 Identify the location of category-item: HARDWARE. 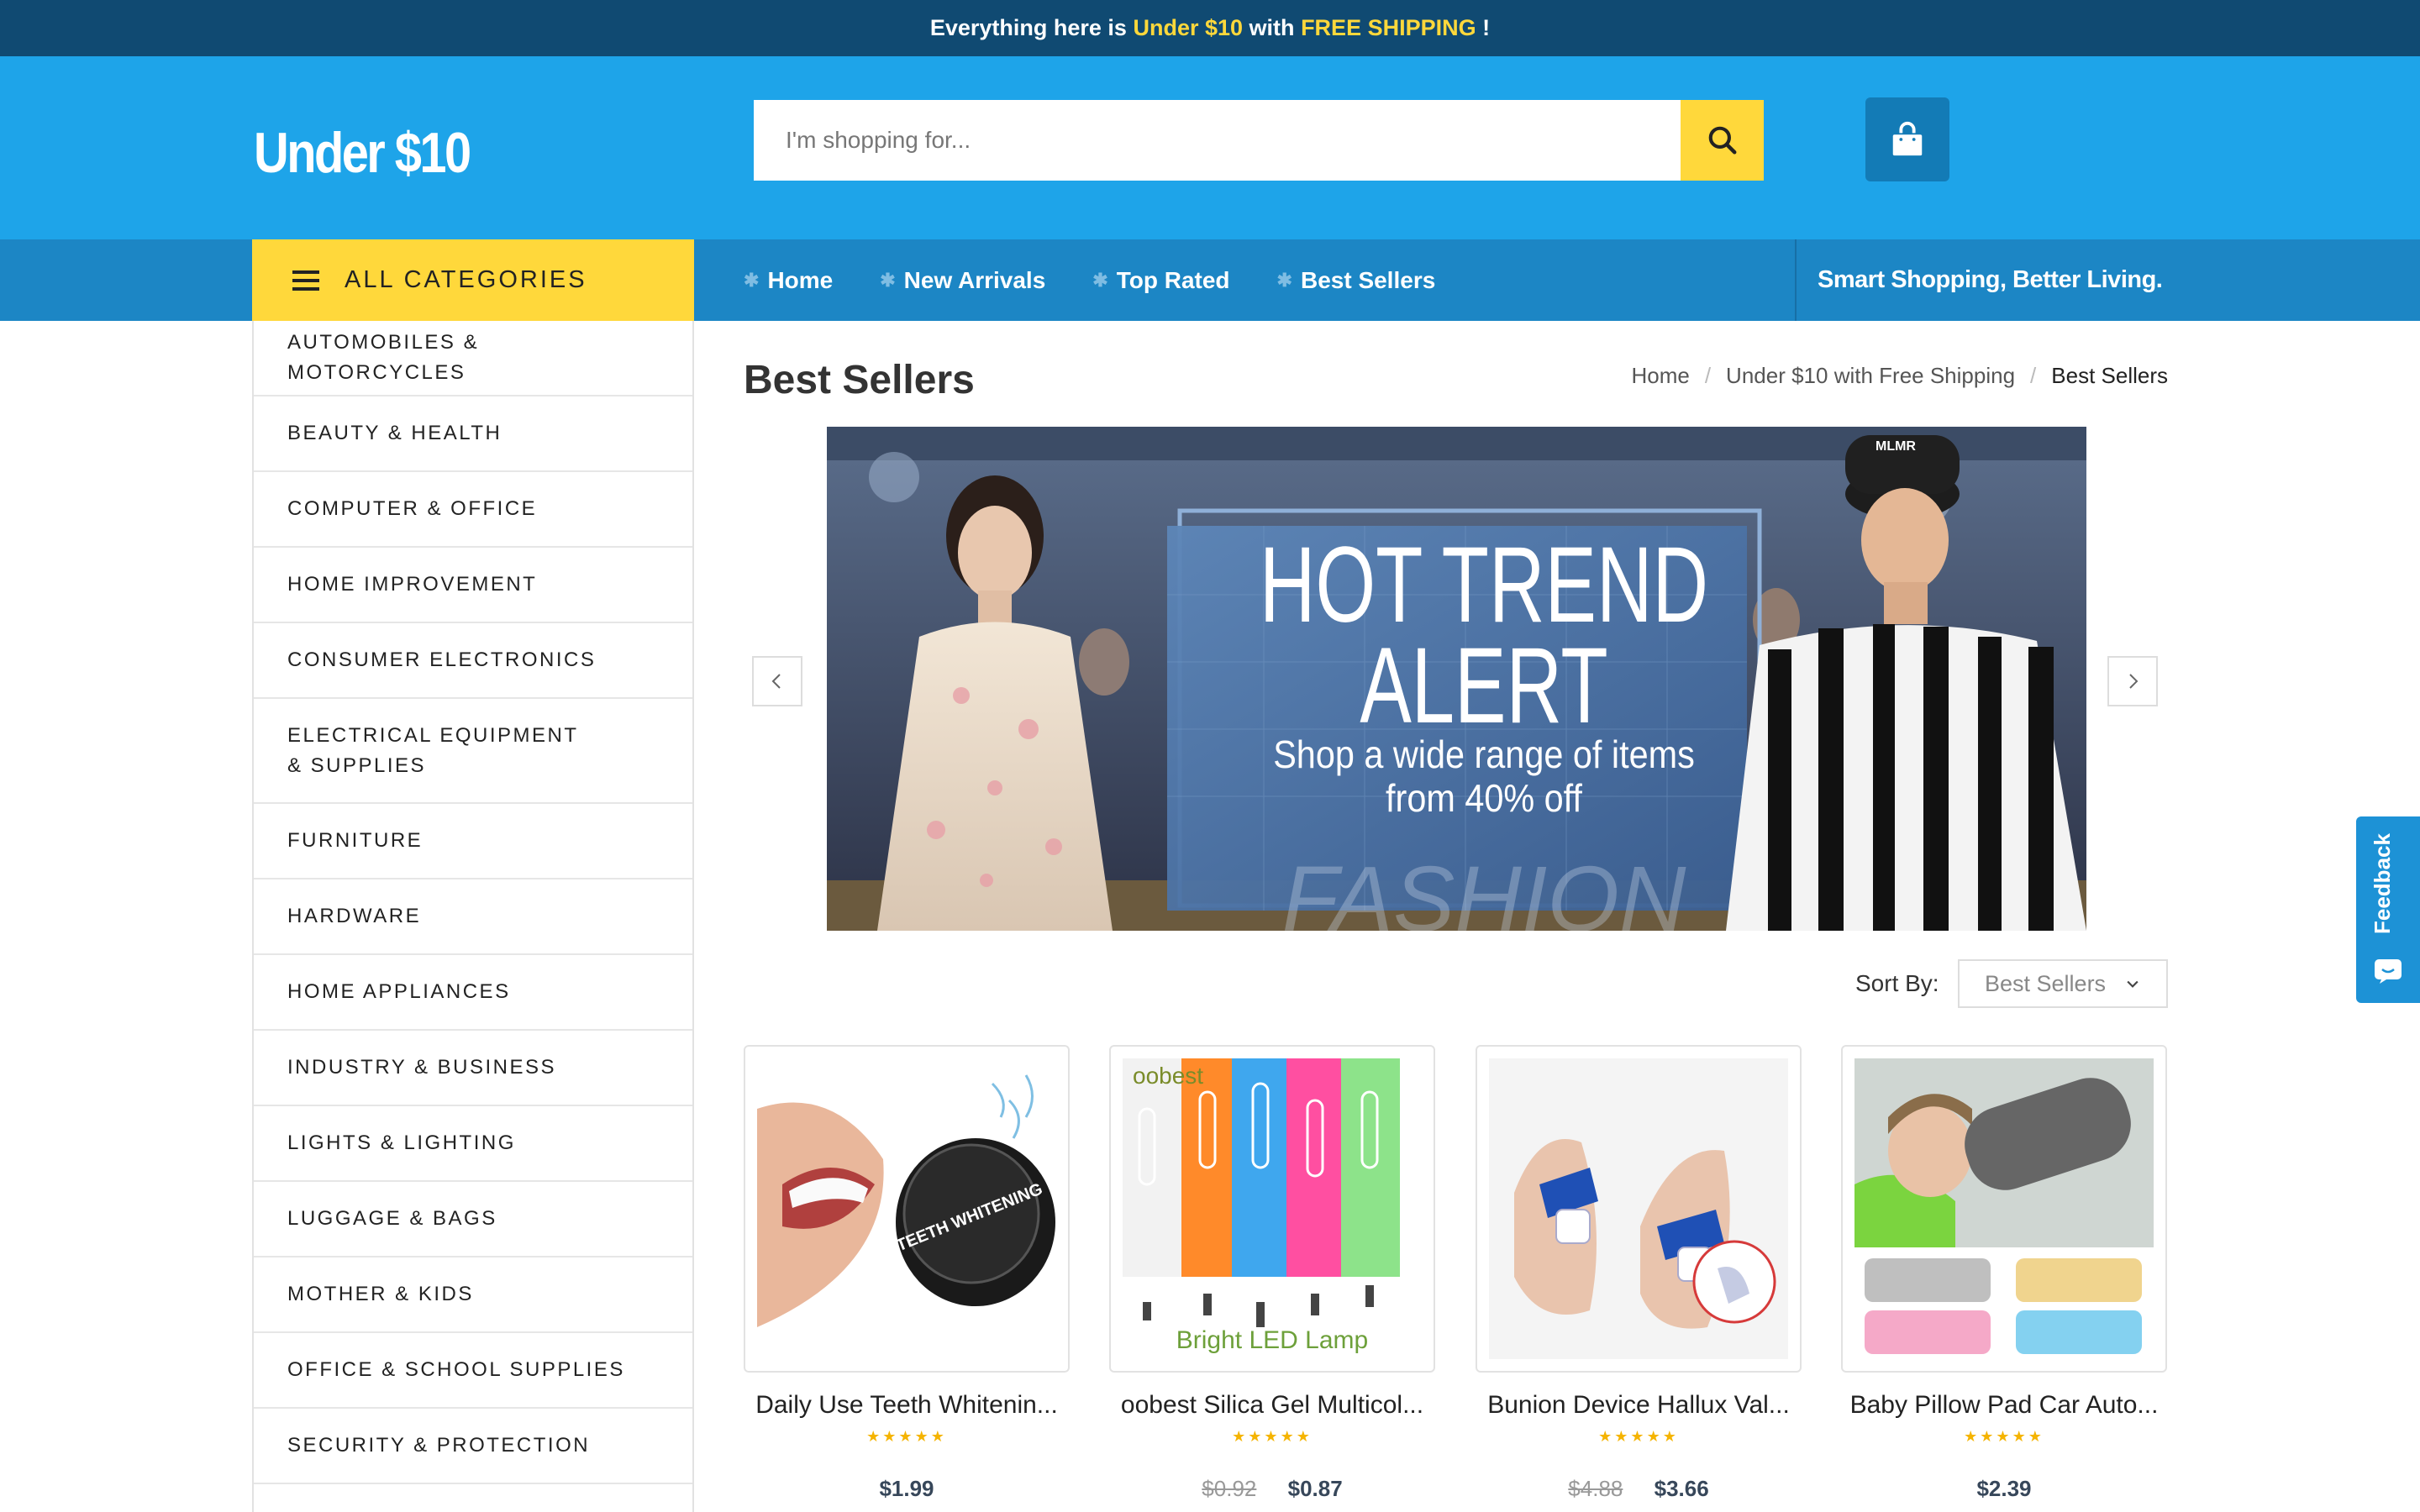
(473, 917).